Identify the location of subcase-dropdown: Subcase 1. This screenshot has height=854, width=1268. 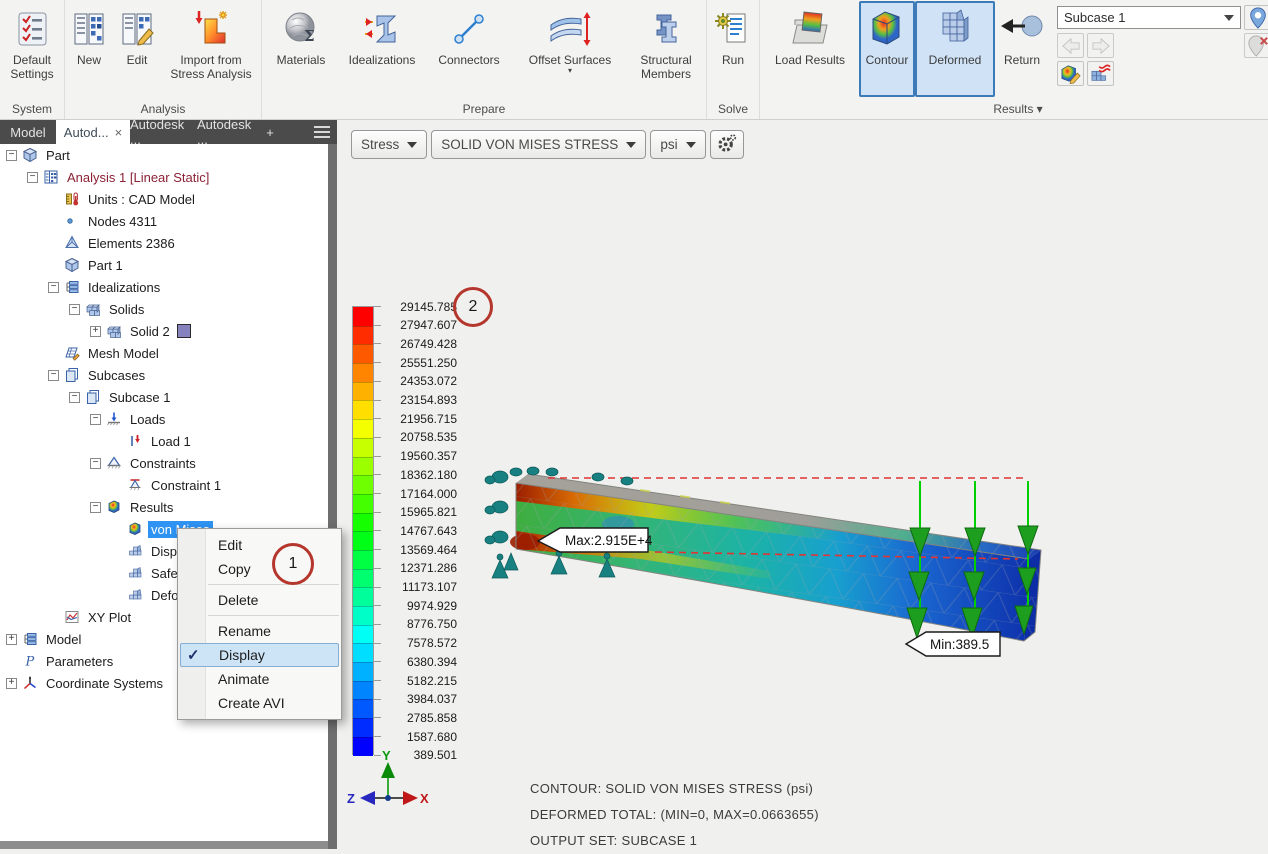
(1149, 17).